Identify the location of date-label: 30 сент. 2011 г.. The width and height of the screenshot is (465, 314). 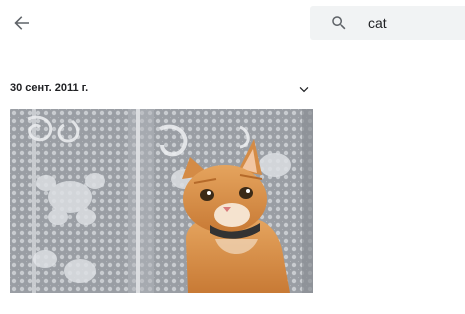
(49, 88).